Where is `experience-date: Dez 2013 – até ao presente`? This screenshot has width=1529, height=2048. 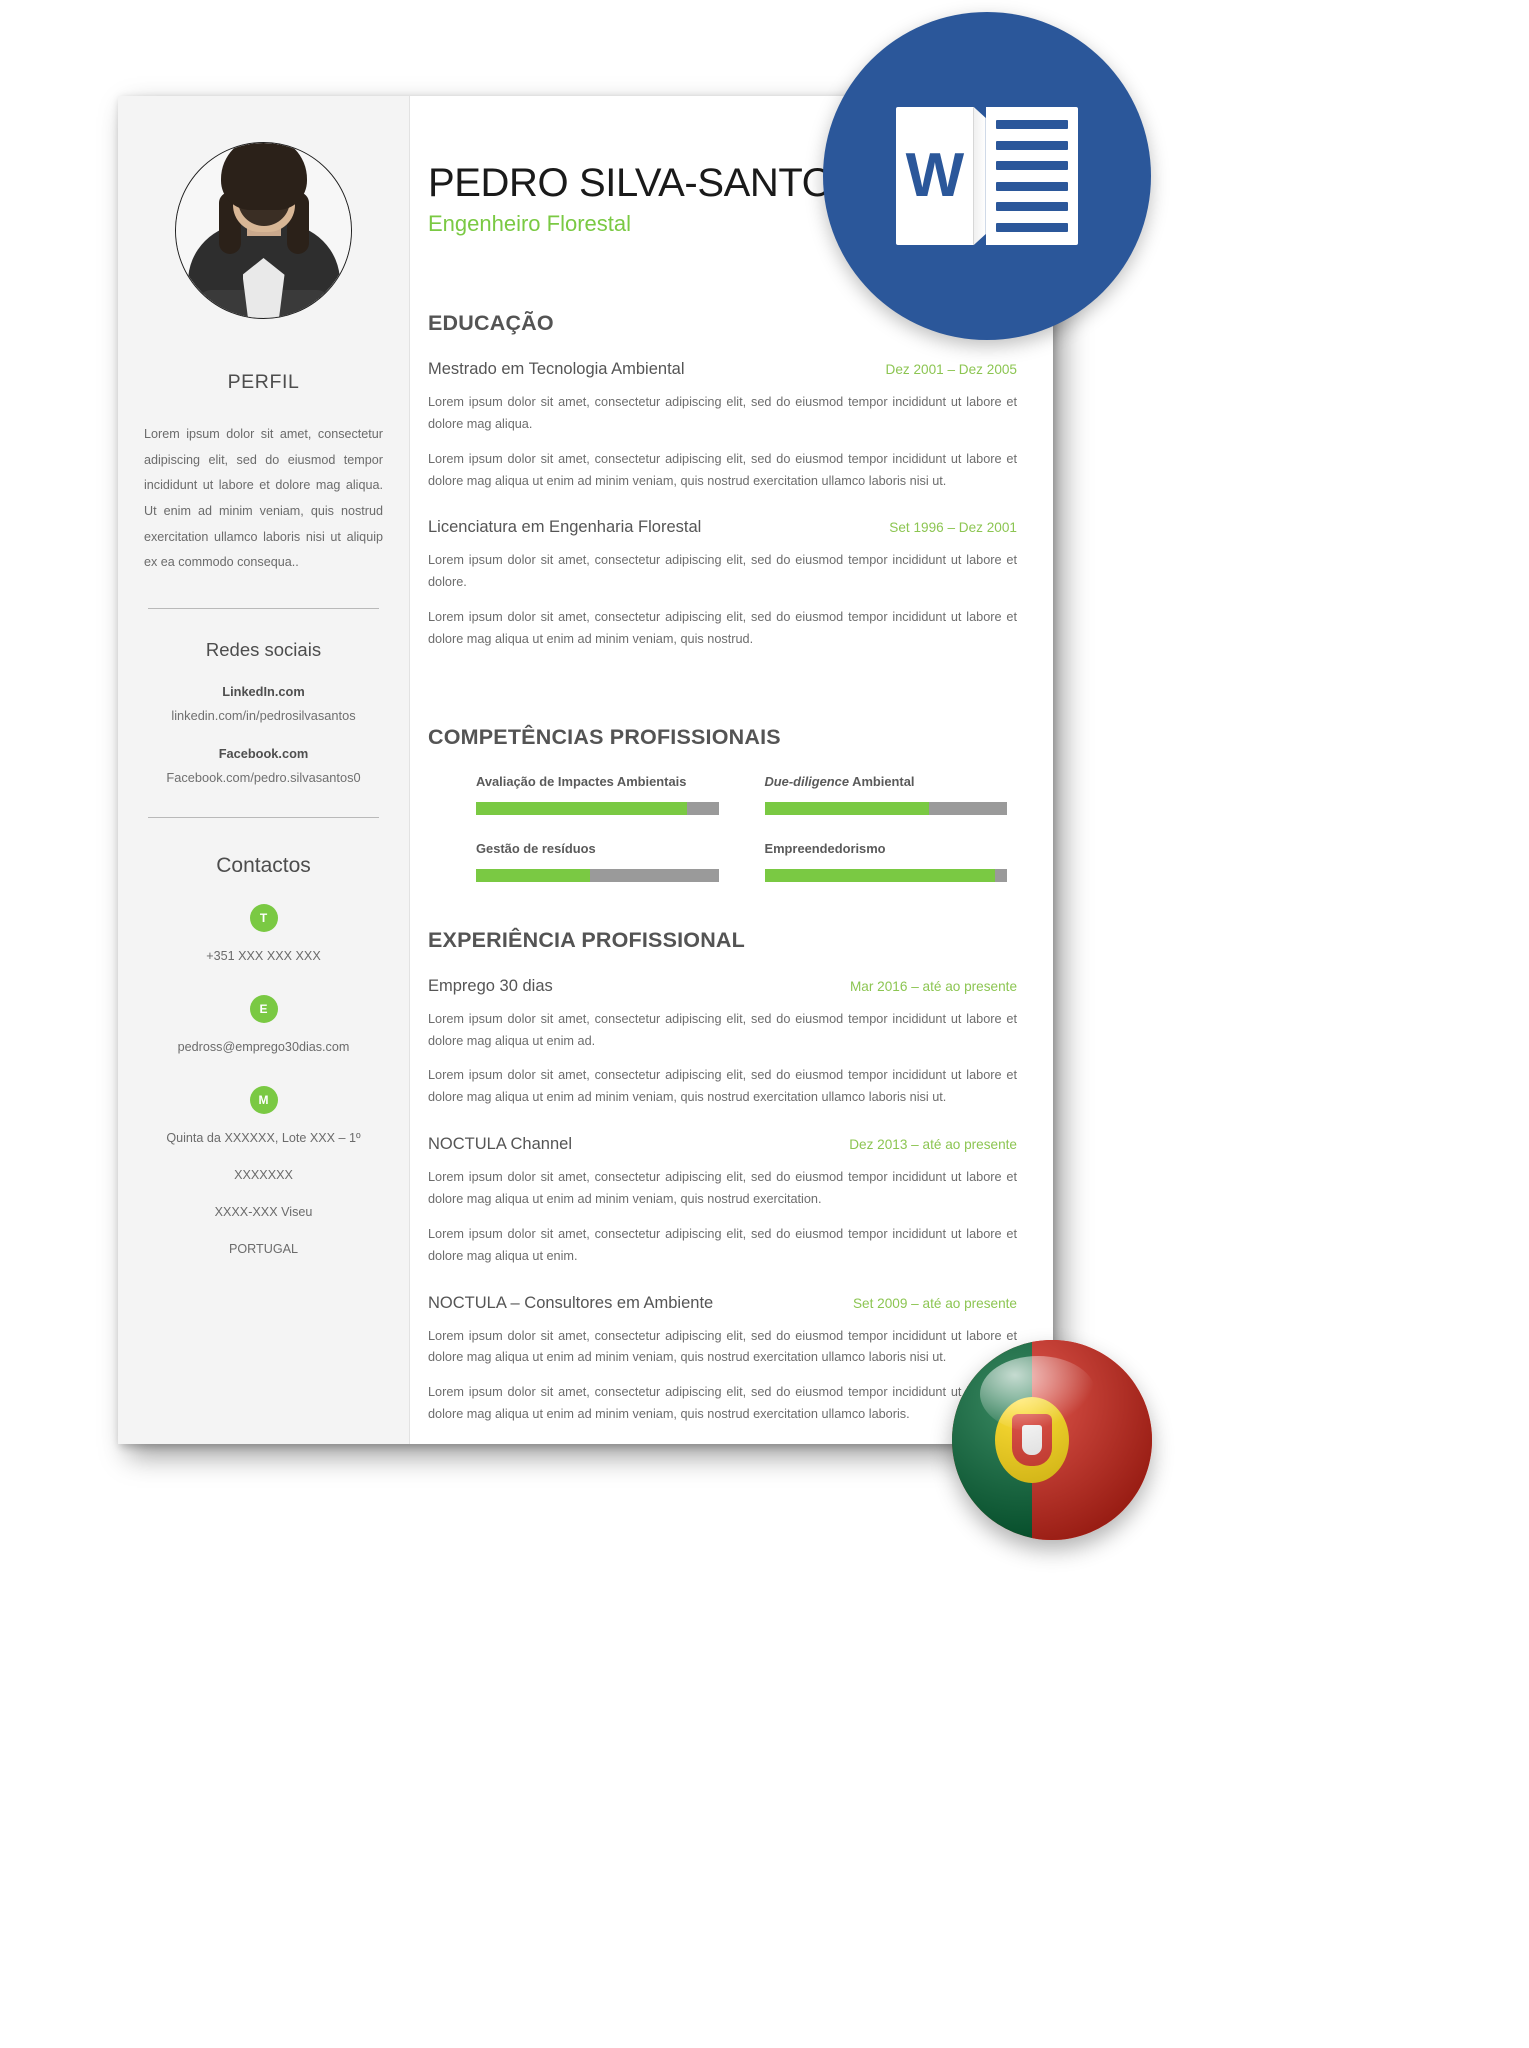
experience-date: Dez 2013 – até ao presente is located at coordinates (933, 1145).